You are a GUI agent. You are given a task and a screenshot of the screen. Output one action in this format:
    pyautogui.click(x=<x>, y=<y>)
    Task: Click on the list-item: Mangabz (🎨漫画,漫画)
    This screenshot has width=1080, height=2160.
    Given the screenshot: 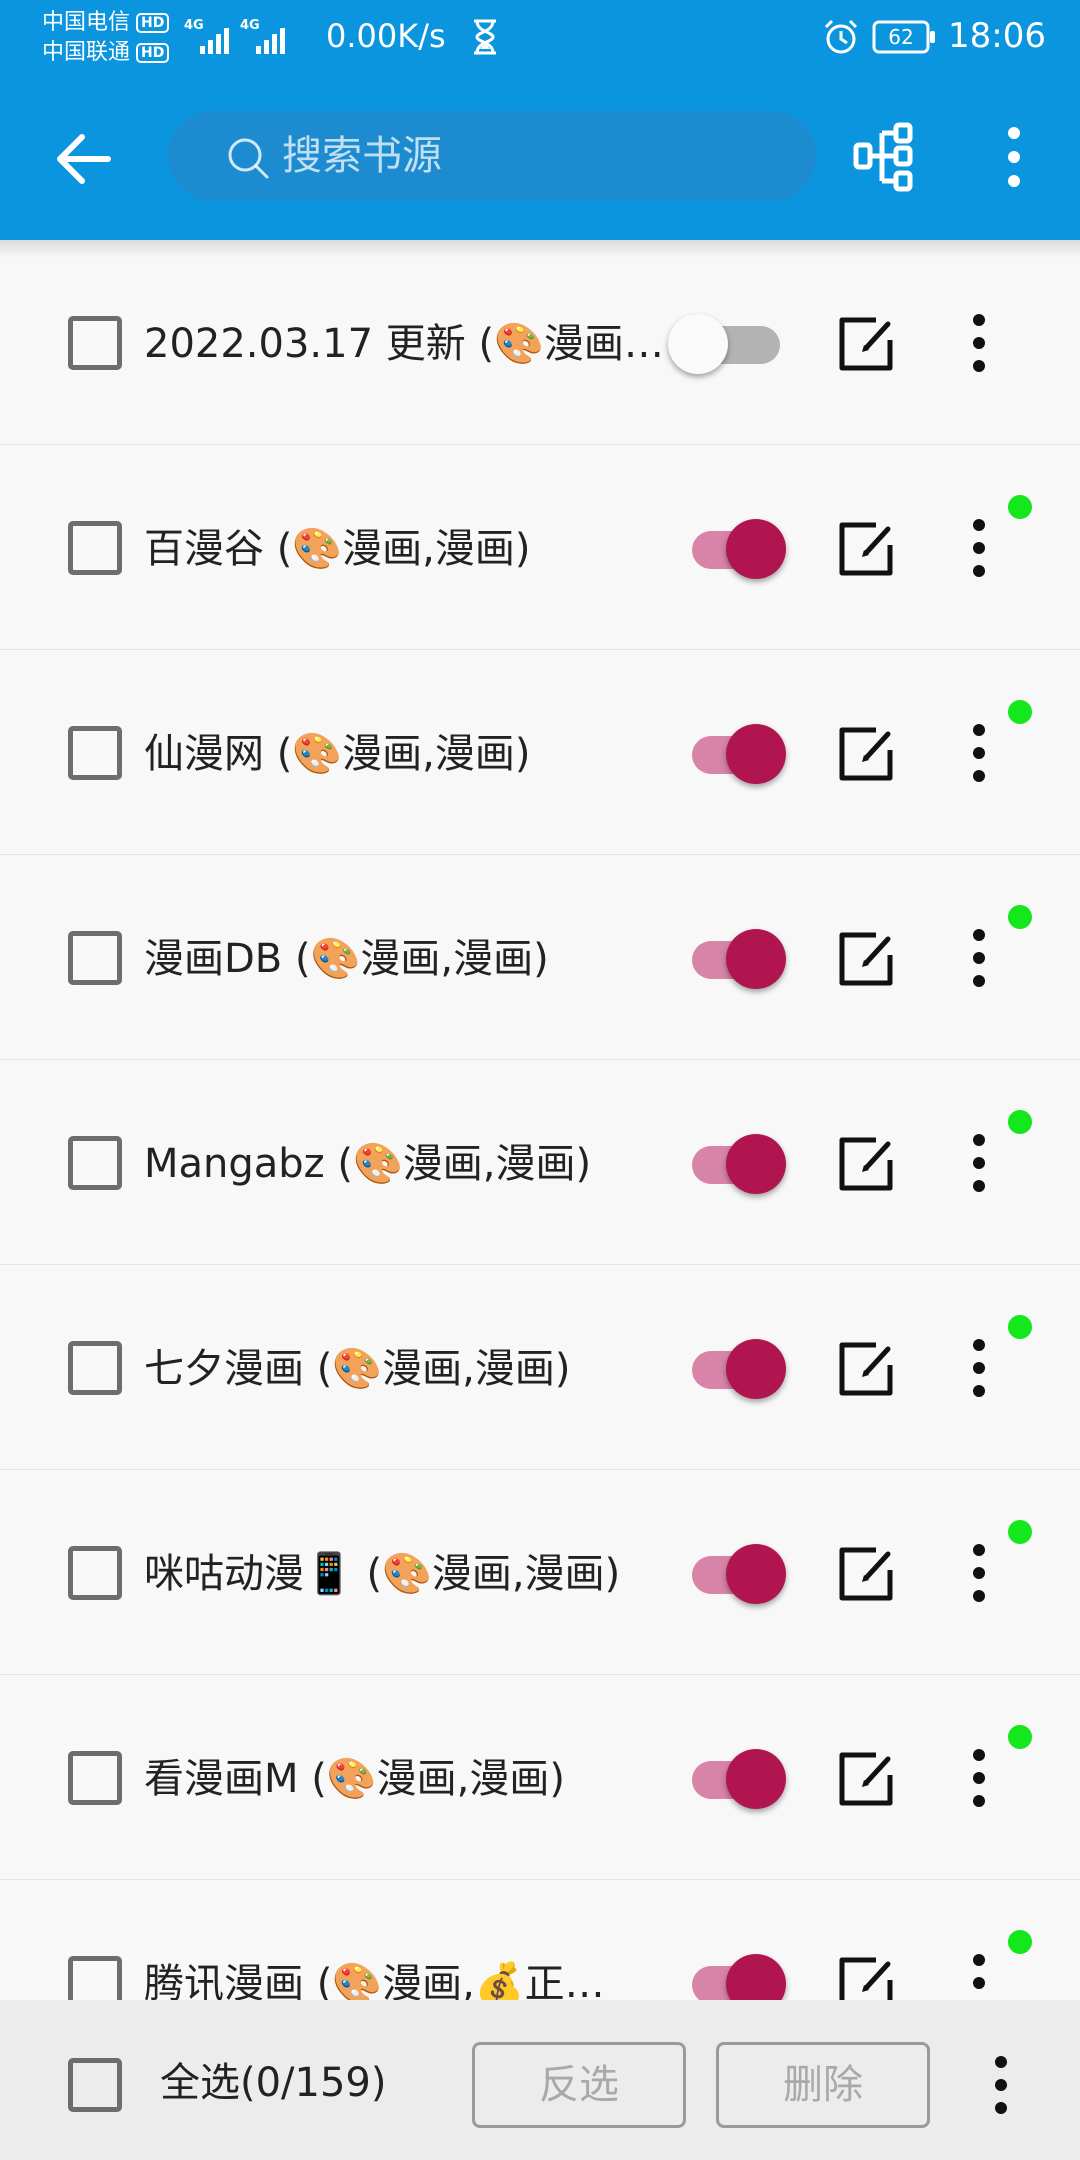 What is the action you would take?
    pyautogui.click(x=540, y=1162)
    